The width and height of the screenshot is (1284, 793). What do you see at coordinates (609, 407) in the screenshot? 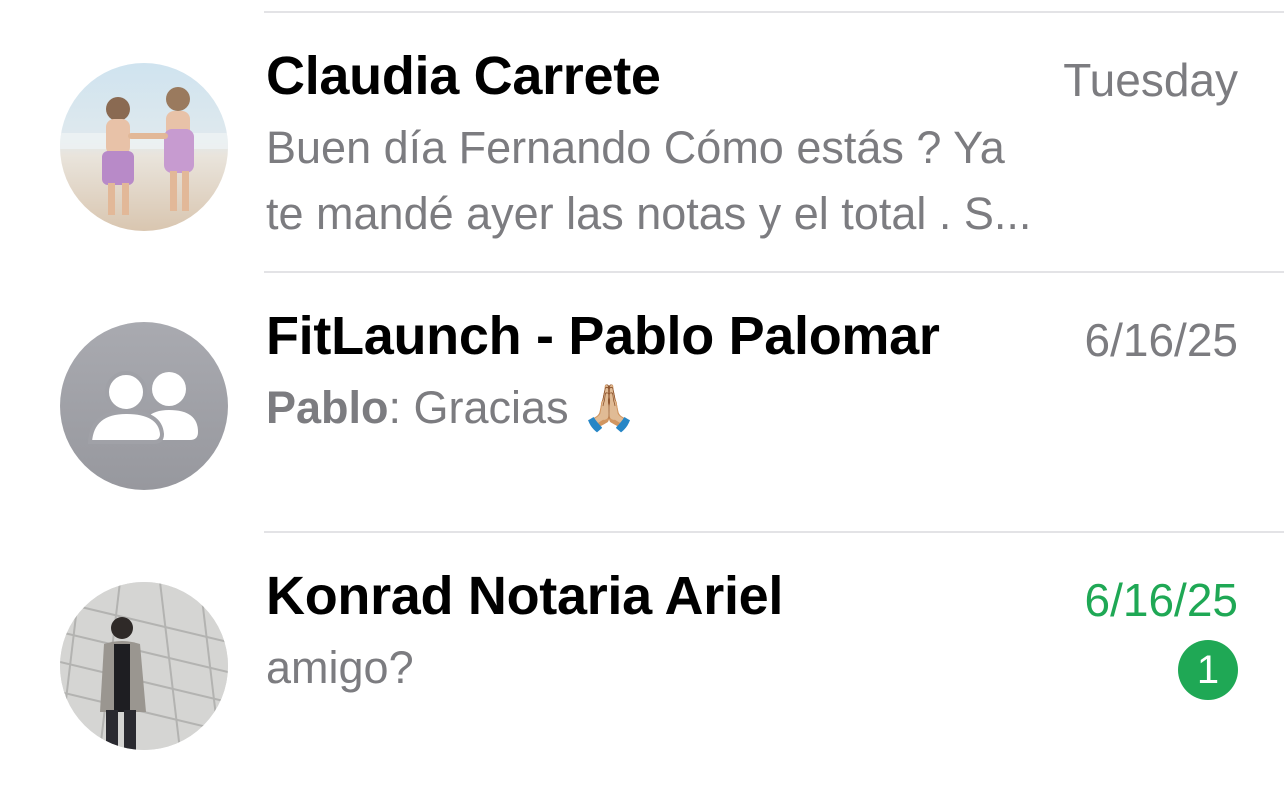
I see `praying-hands-emoji: 🙏🏼` at bounding box center [609, 407].